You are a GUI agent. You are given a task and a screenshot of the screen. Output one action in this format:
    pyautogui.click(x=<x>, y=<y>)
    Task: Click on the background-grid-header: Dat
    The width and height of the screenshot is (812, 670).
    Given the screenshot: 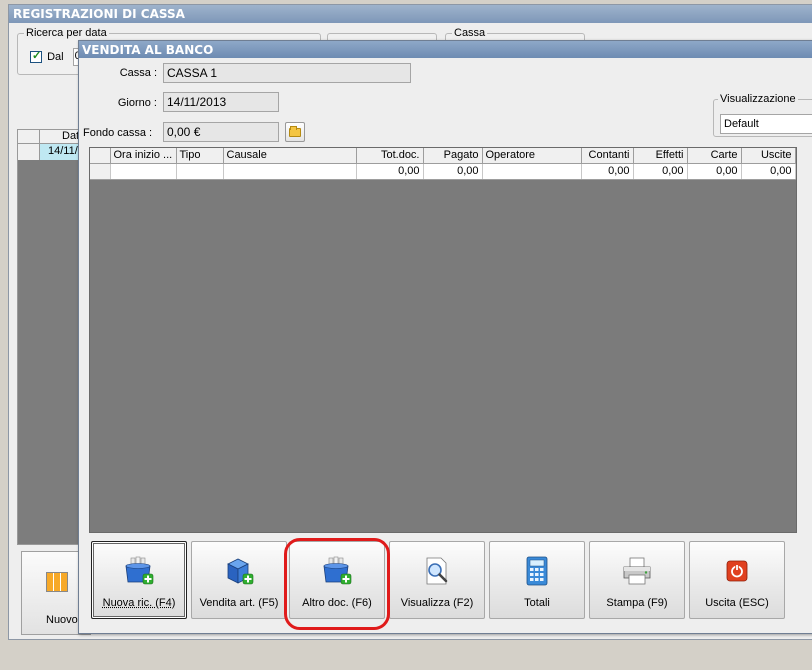 What is the action you would take?
    pyautogui.click(x=71, y=136)
    